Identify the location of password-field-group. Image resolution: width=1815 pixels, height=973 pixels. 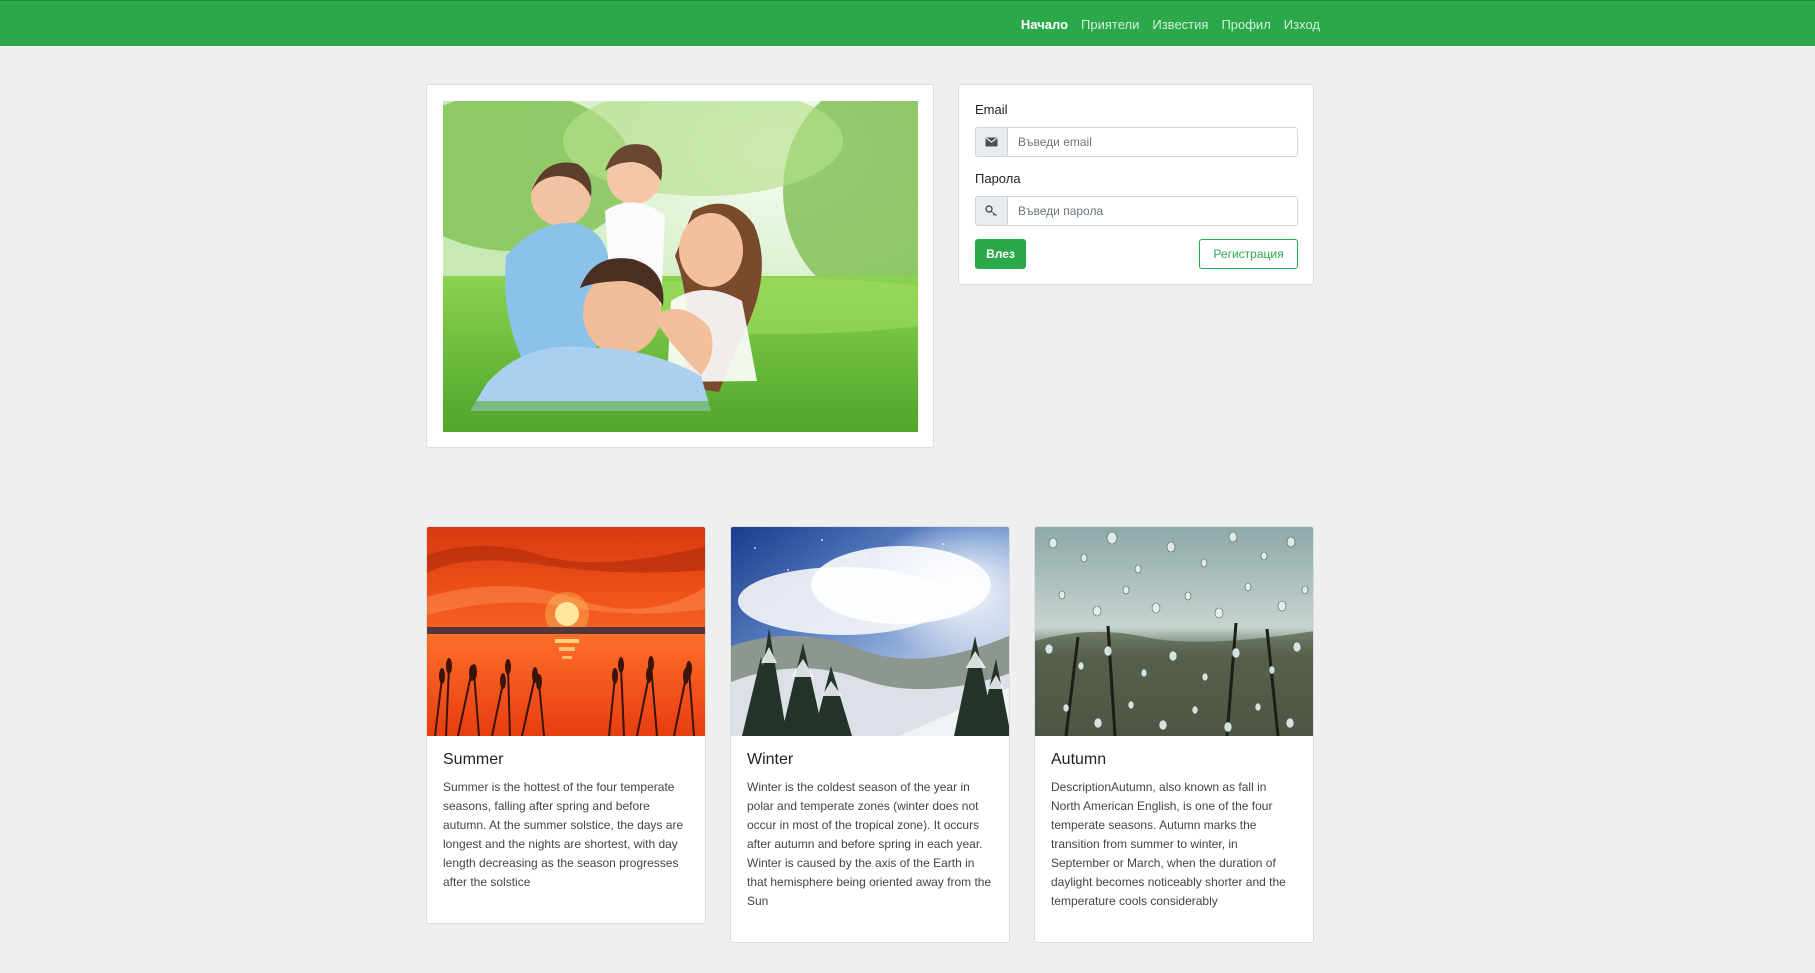
(1136, 211).